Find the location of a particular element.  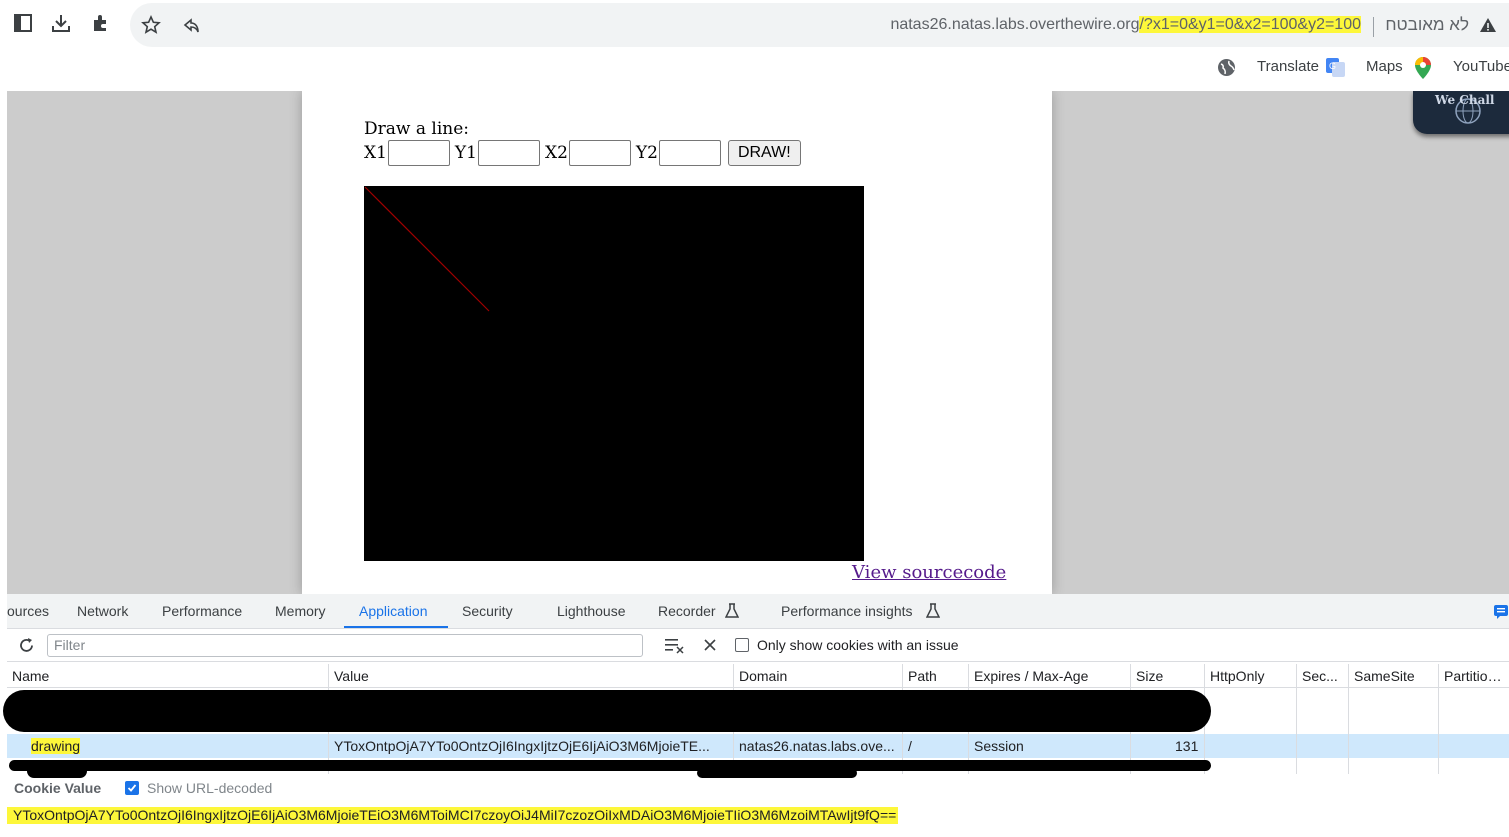

cookie-value-label: Cookie Value is located at coordinates (58, 788).